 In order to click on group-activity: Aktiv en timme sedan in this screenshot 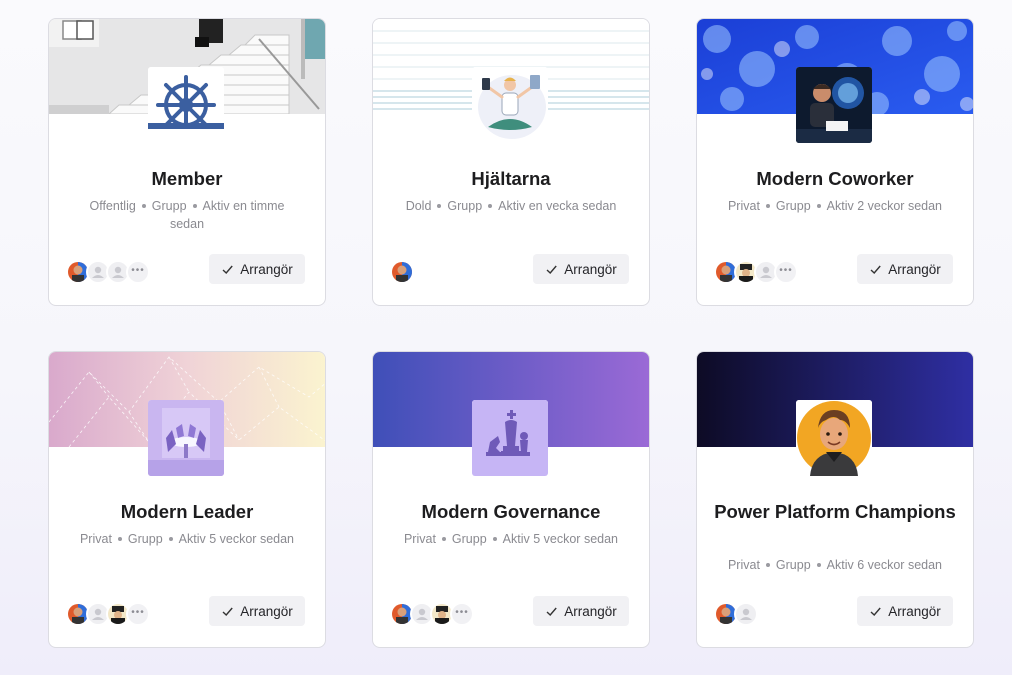, I will do `click(227, 215)`.